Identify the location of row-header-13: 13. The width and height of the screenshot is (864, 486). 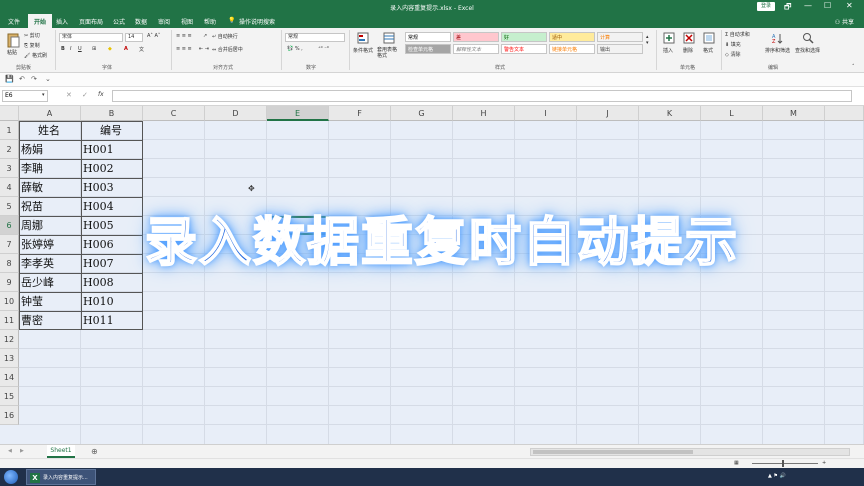
(9, 358).